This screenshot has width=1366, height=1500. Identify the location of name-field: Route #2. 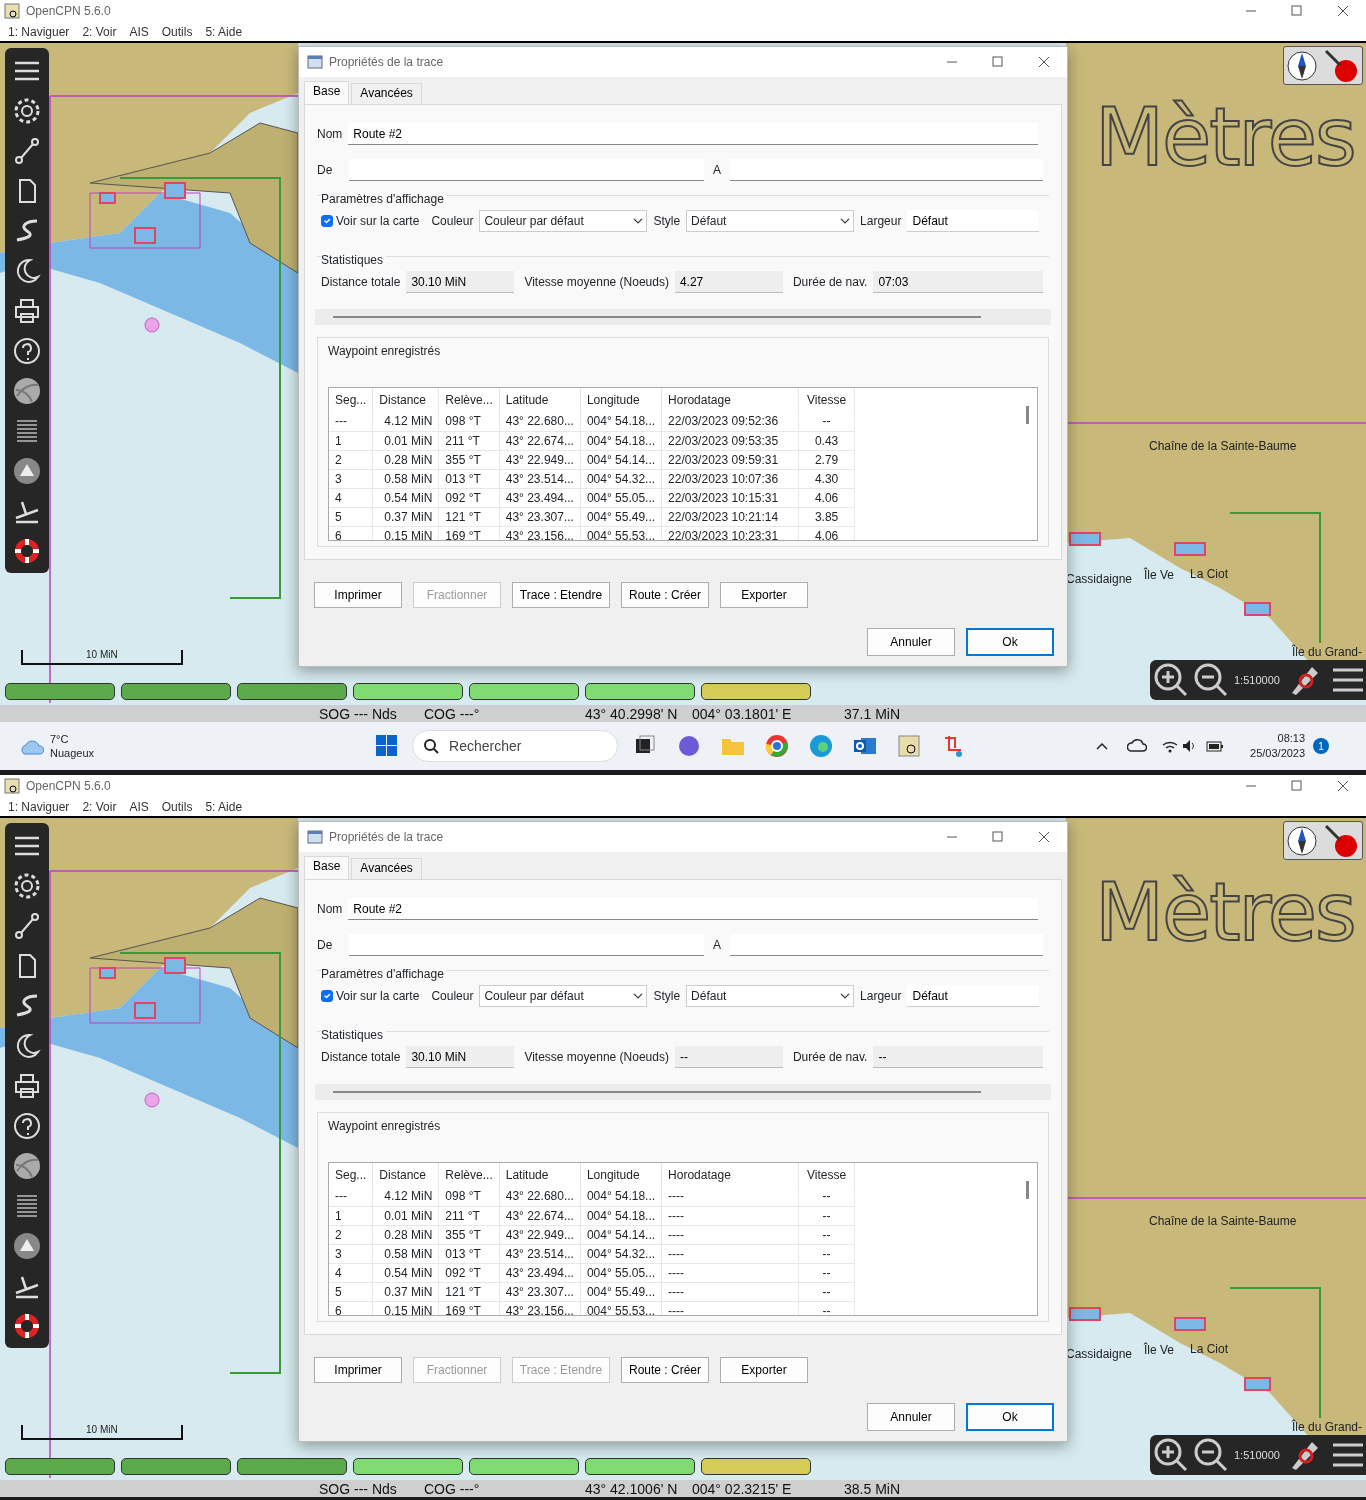
(693, 909).